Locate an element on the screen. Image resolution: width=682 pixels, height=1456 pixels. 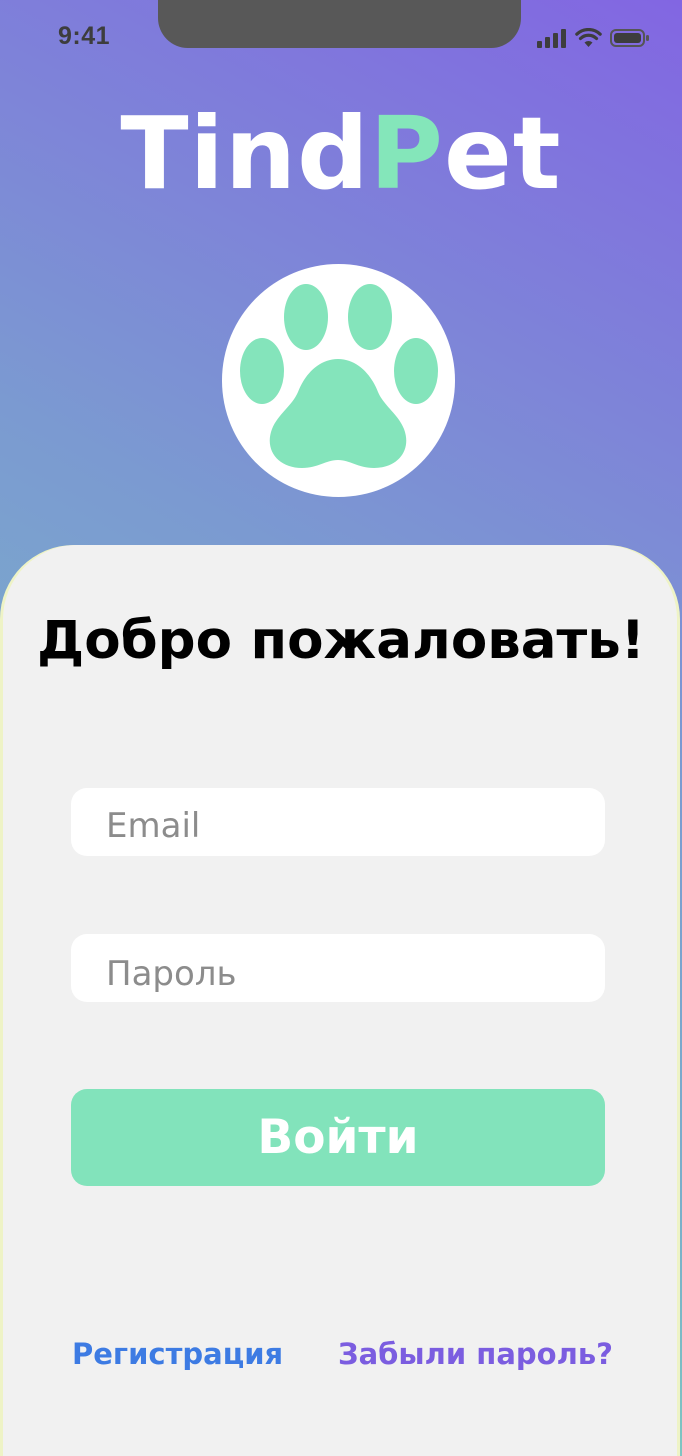
cellular-signal-icon is located at coordinates (552, 38).